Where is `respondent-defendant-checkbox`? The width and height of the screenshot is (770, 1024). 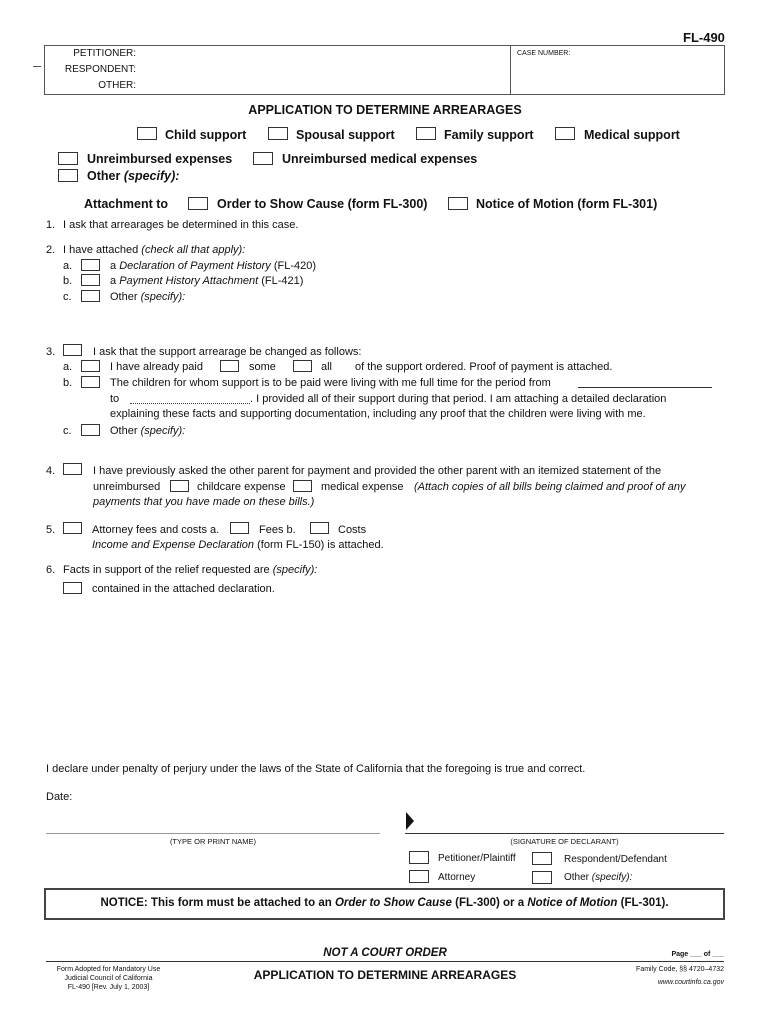 respondent-defendant-checkbox is located at coordinates (542, 858).